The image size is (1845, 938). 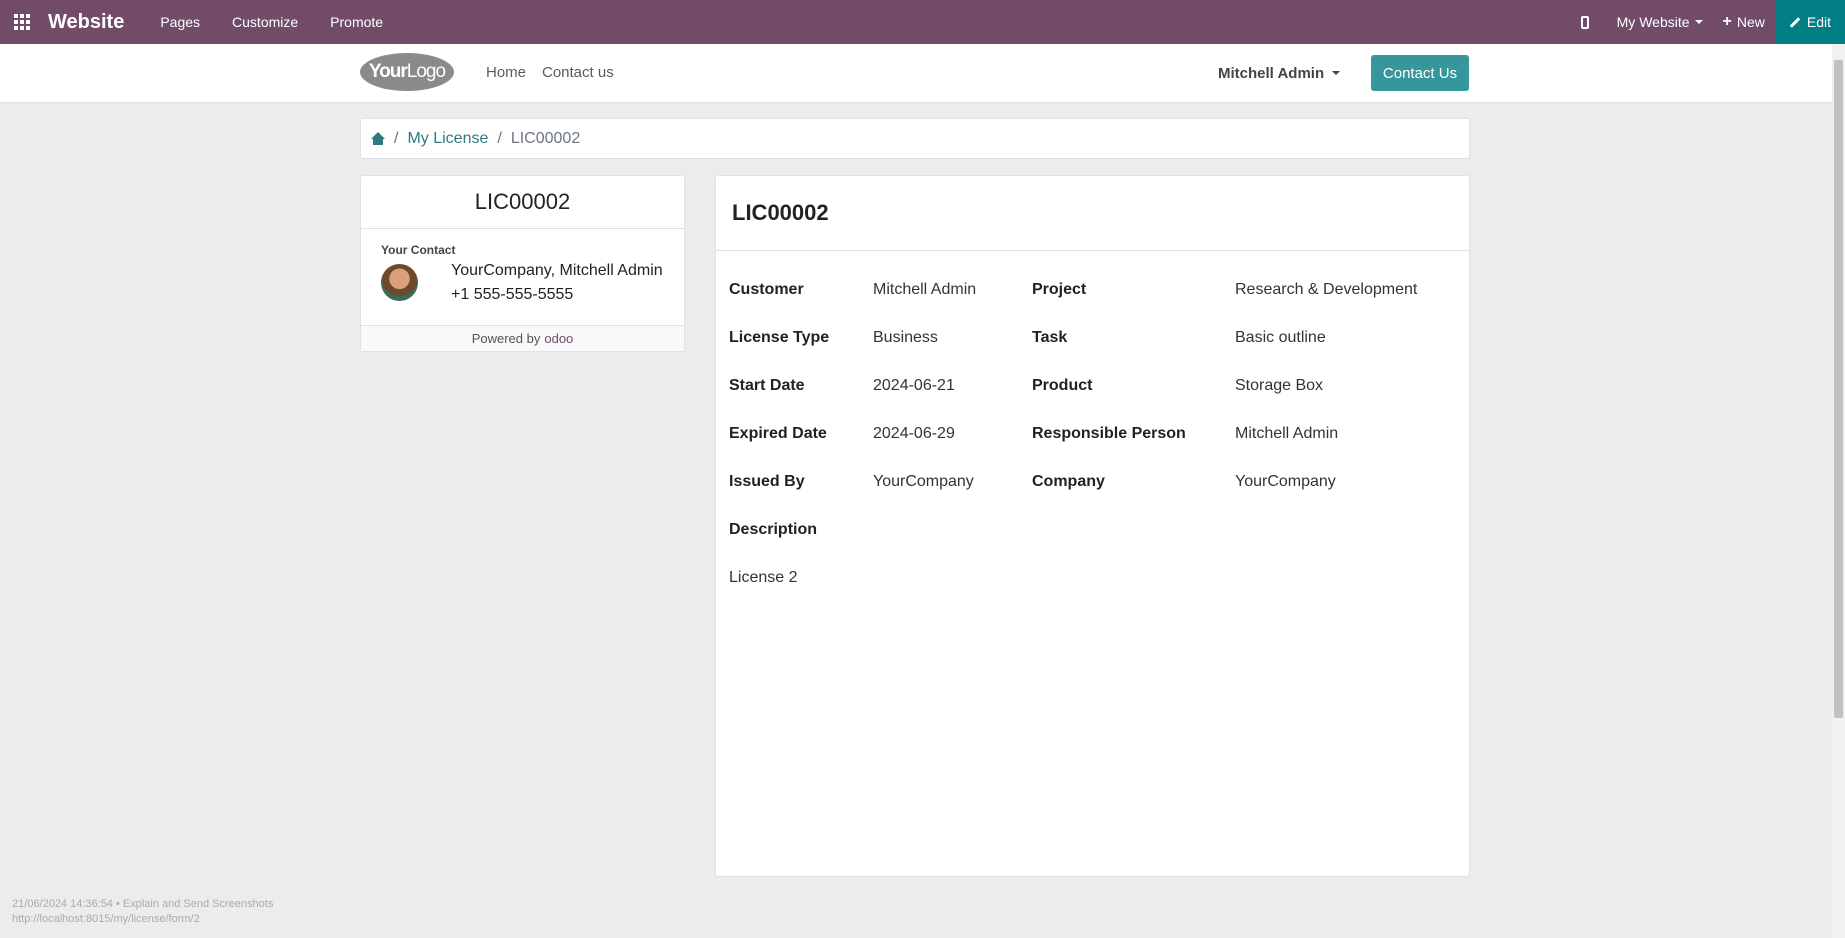 I want to click on site-logo: Your Logo, so click(x=407, y=72).